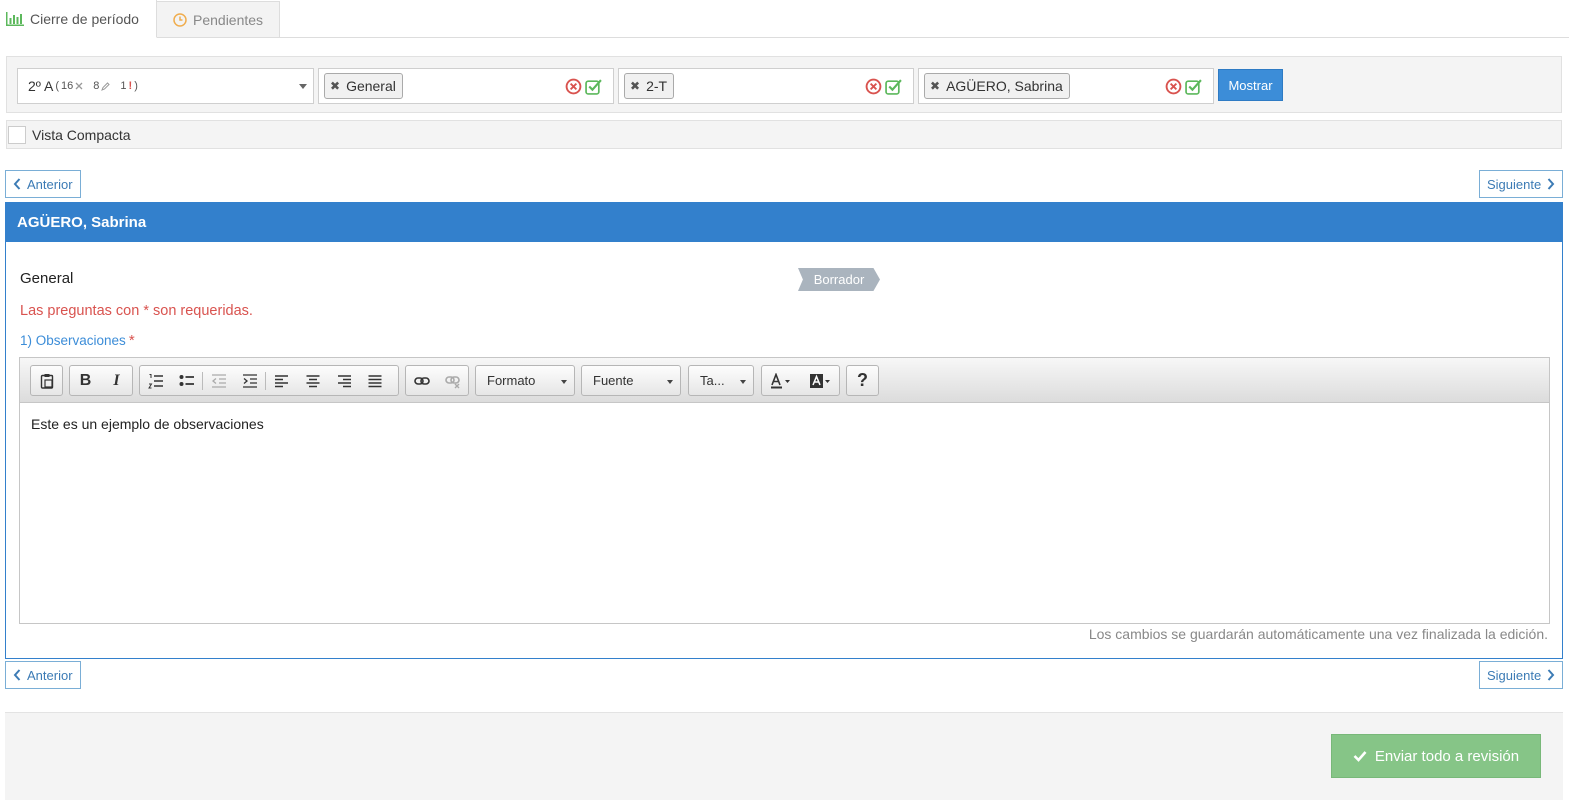 The width and height of the screenshot is (1569, 800). Describe the element at coordinates (43, 675) in the screenshot. I see `previous-button-bottom: Anterior` at that location.